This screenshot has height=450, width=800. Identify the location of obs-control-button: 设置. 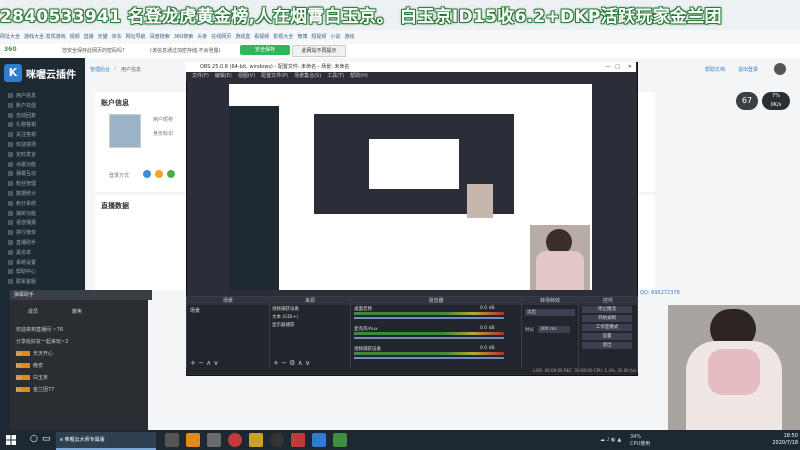
(607, 336).